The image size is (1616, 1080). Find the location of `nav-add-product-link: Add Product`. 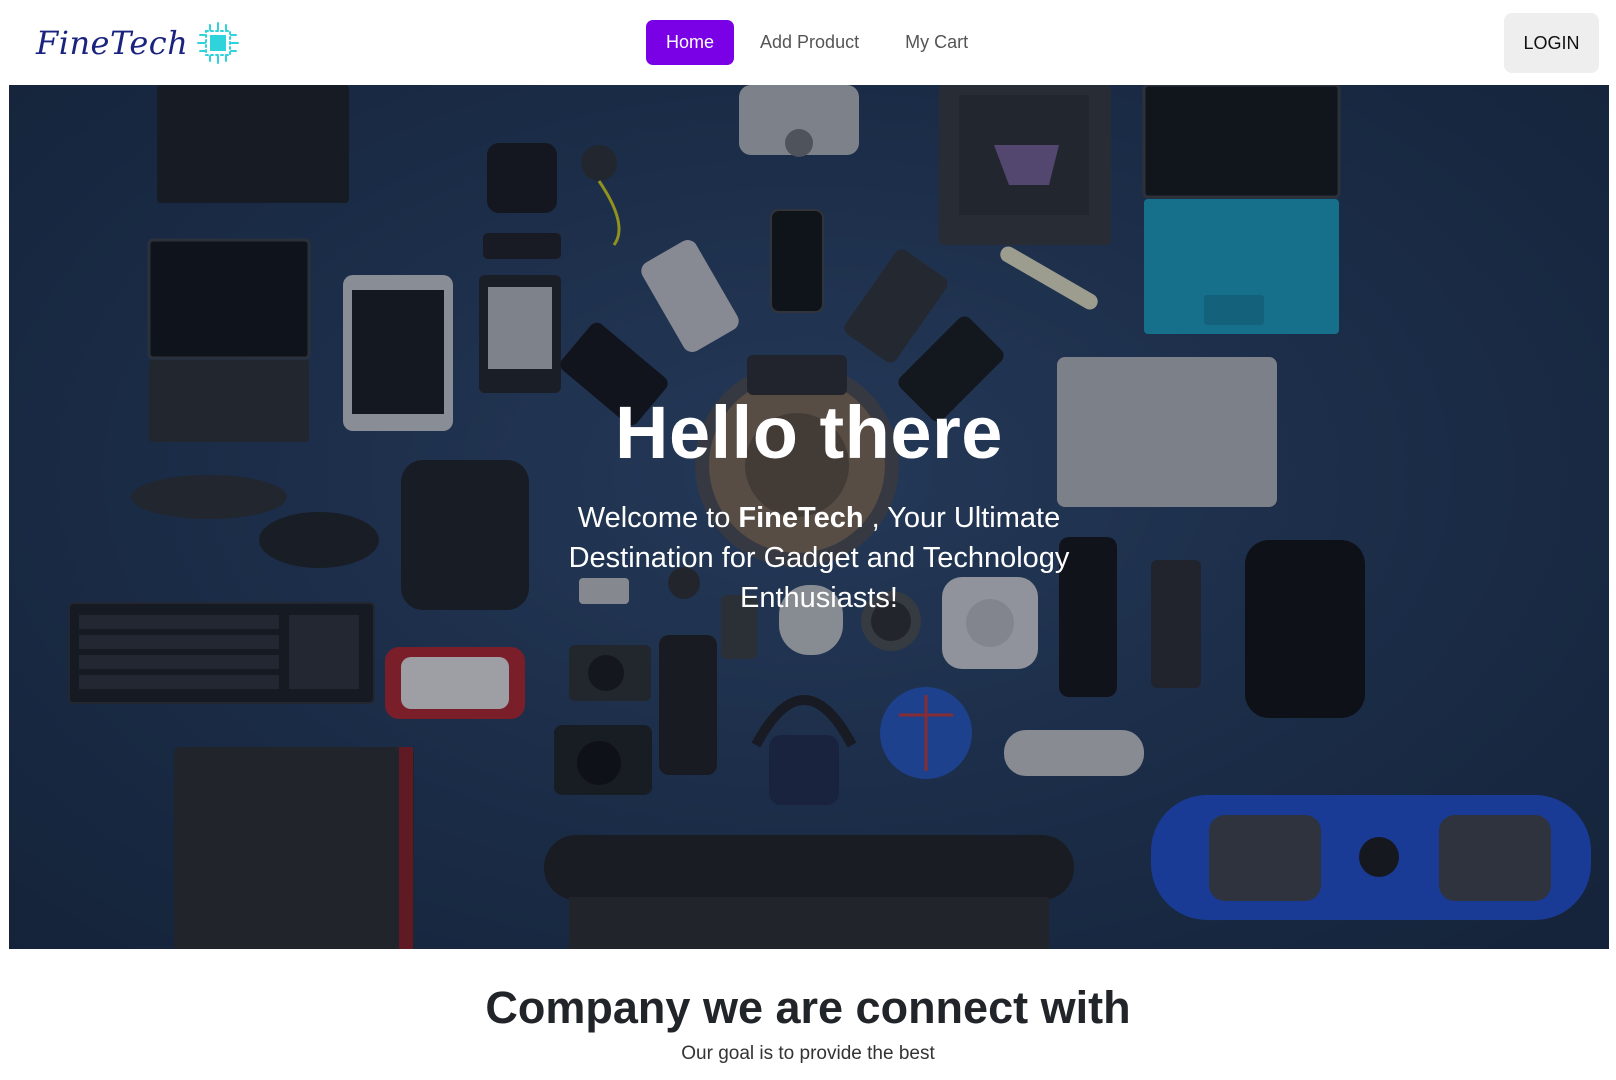

nav-add-product-link: Add Product is located at coordinates (809, 42).